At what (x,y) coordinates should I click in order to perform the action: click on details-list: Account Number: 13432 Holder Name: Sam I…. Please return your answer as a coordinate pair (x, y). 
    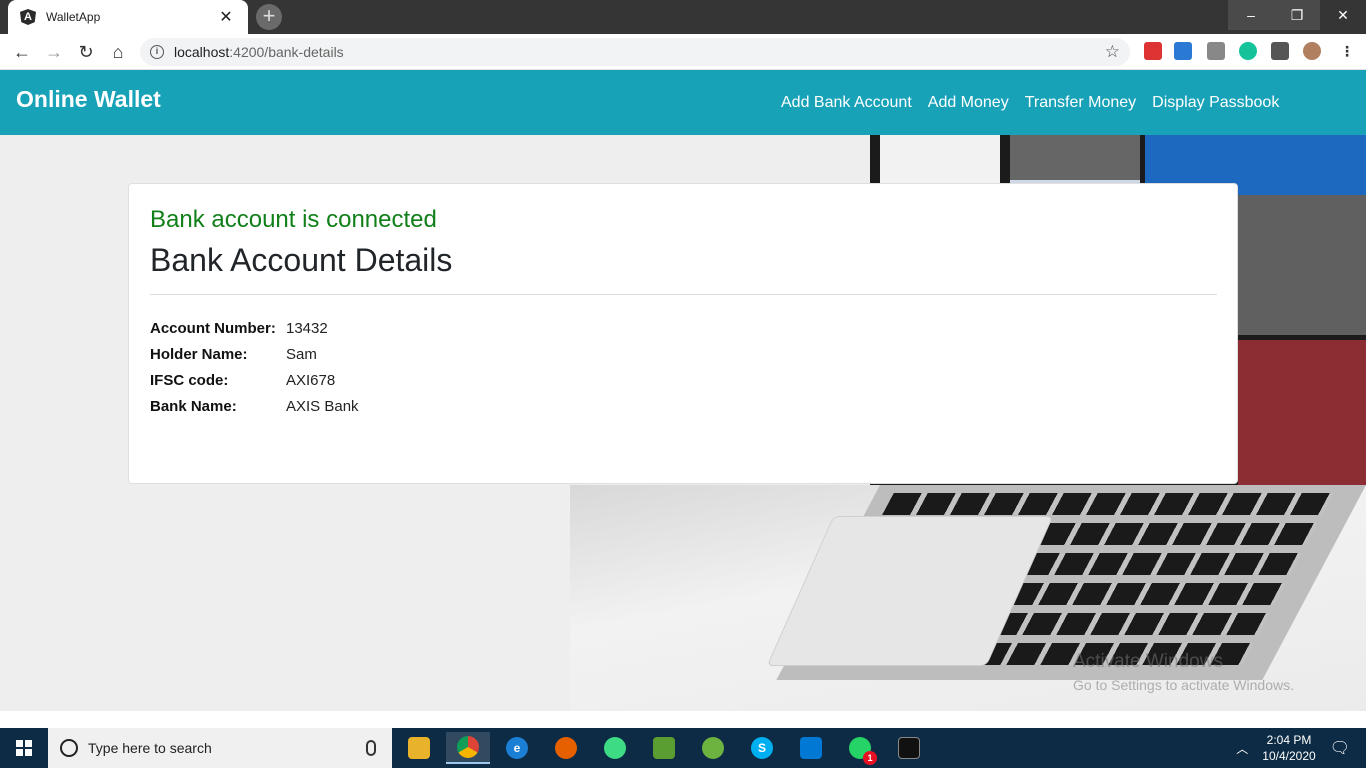
    Looking at the image, I should click on (254, 367).